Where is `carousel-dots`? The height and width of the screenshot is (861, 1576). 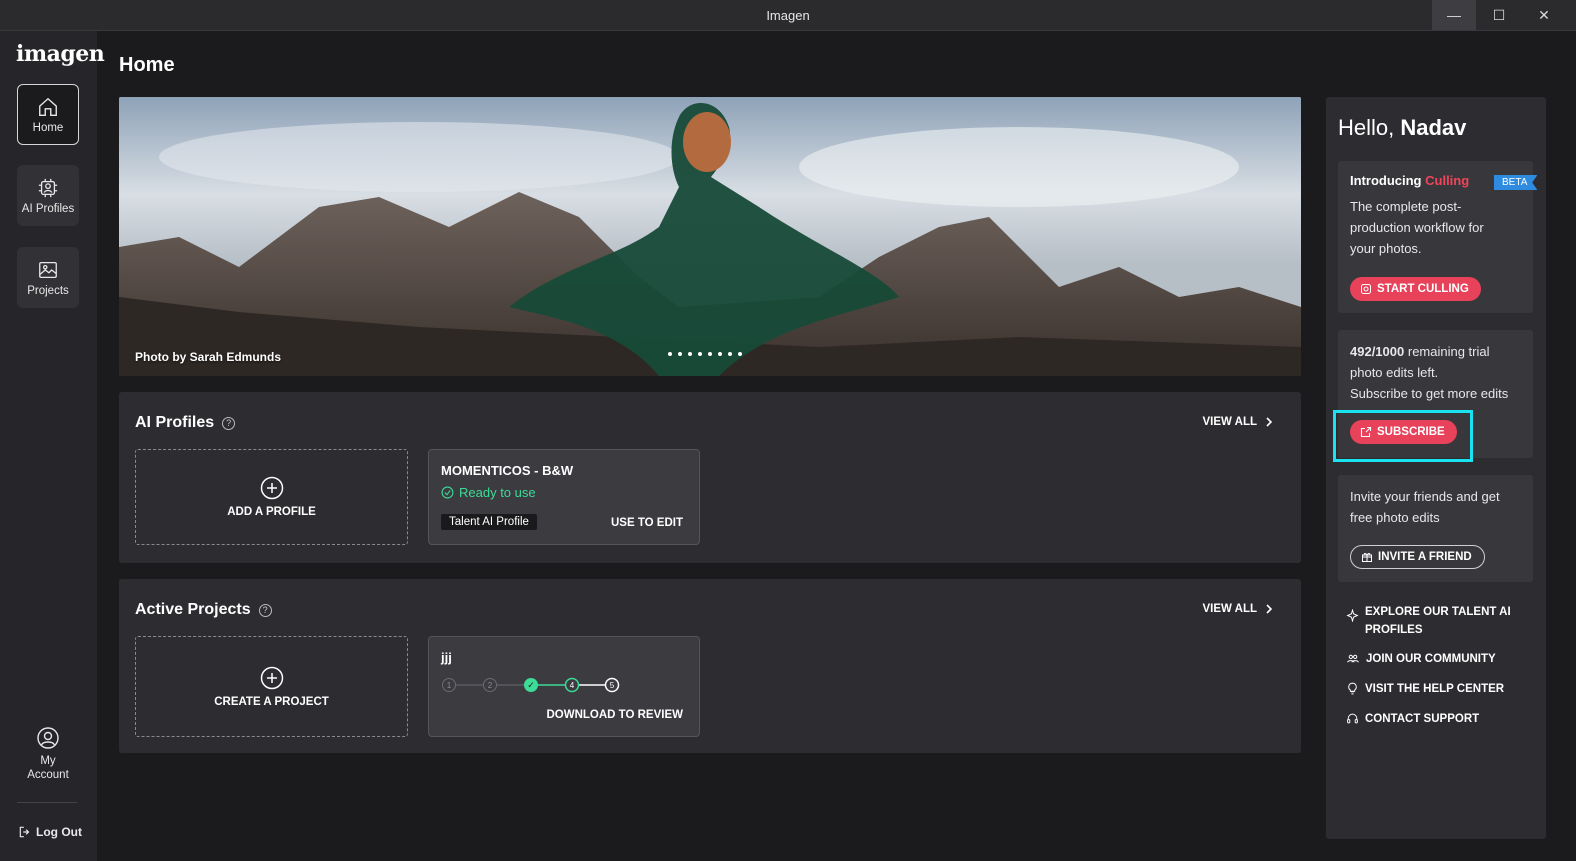
carousel-dots is located at coordinates (705, 354).